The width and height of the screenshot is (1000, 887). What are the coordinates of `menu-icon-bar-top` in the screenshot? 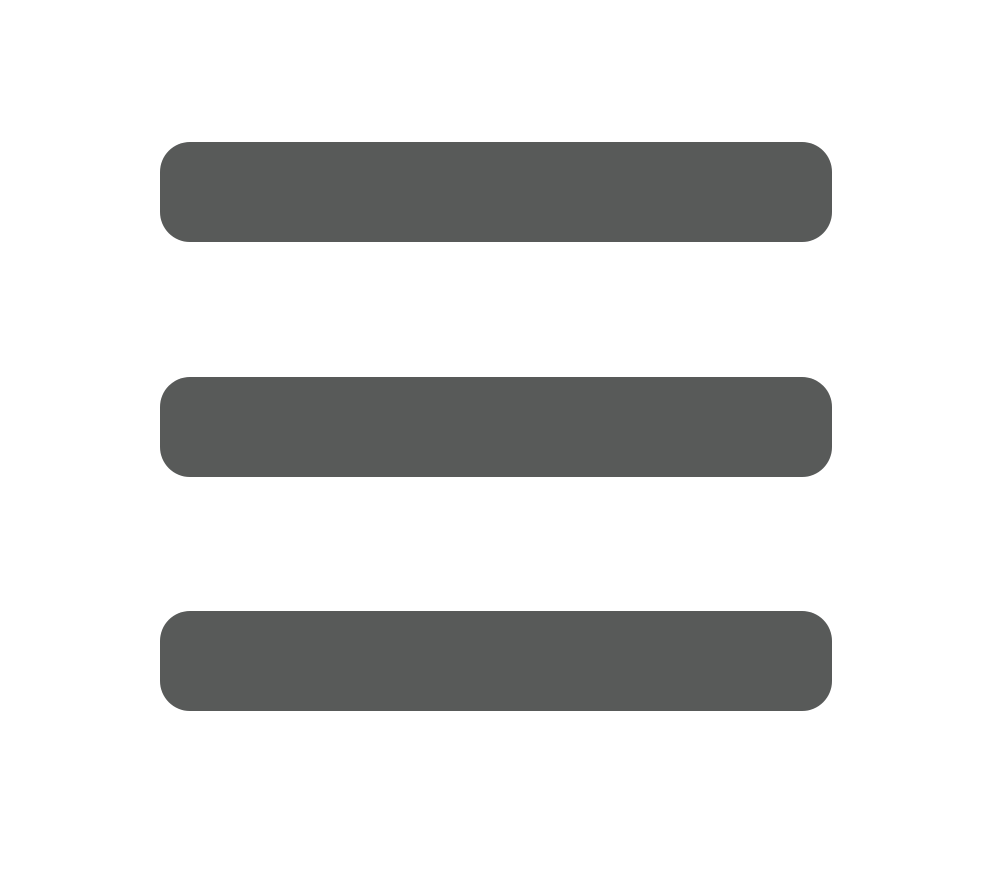 It's located at (496, 192).